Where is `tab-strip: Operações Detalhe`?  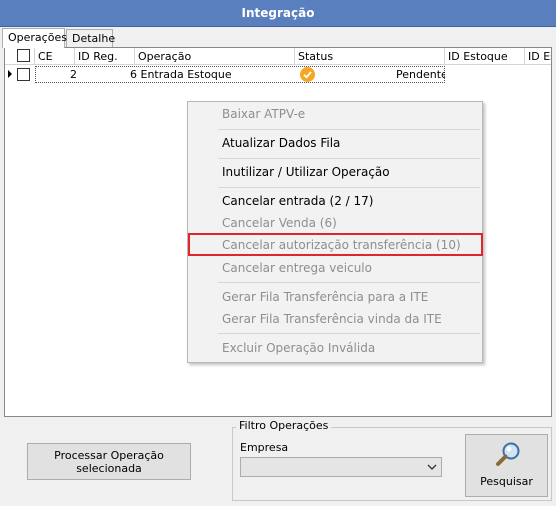 tab-strip: Operações Detalhe is located at coordinates (278, 38).